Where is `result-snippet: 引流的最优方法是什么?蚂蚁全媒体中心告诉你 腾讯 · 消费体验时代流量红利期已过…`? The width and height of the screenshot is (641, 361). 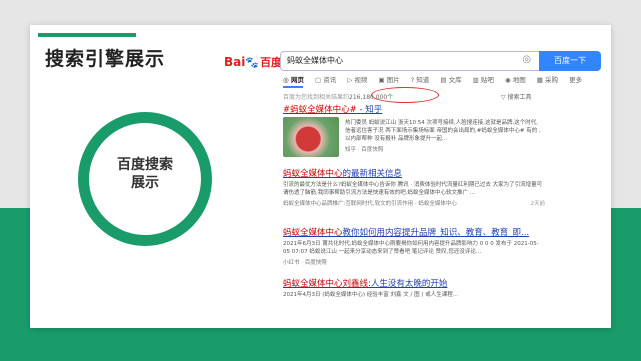
result-snippet: 引流的最优方法是什么?蚂蚁全媒体中心告诉你 腾讯 · 消费体验时代流量红利期已过… is located at coordinates (413, 189).